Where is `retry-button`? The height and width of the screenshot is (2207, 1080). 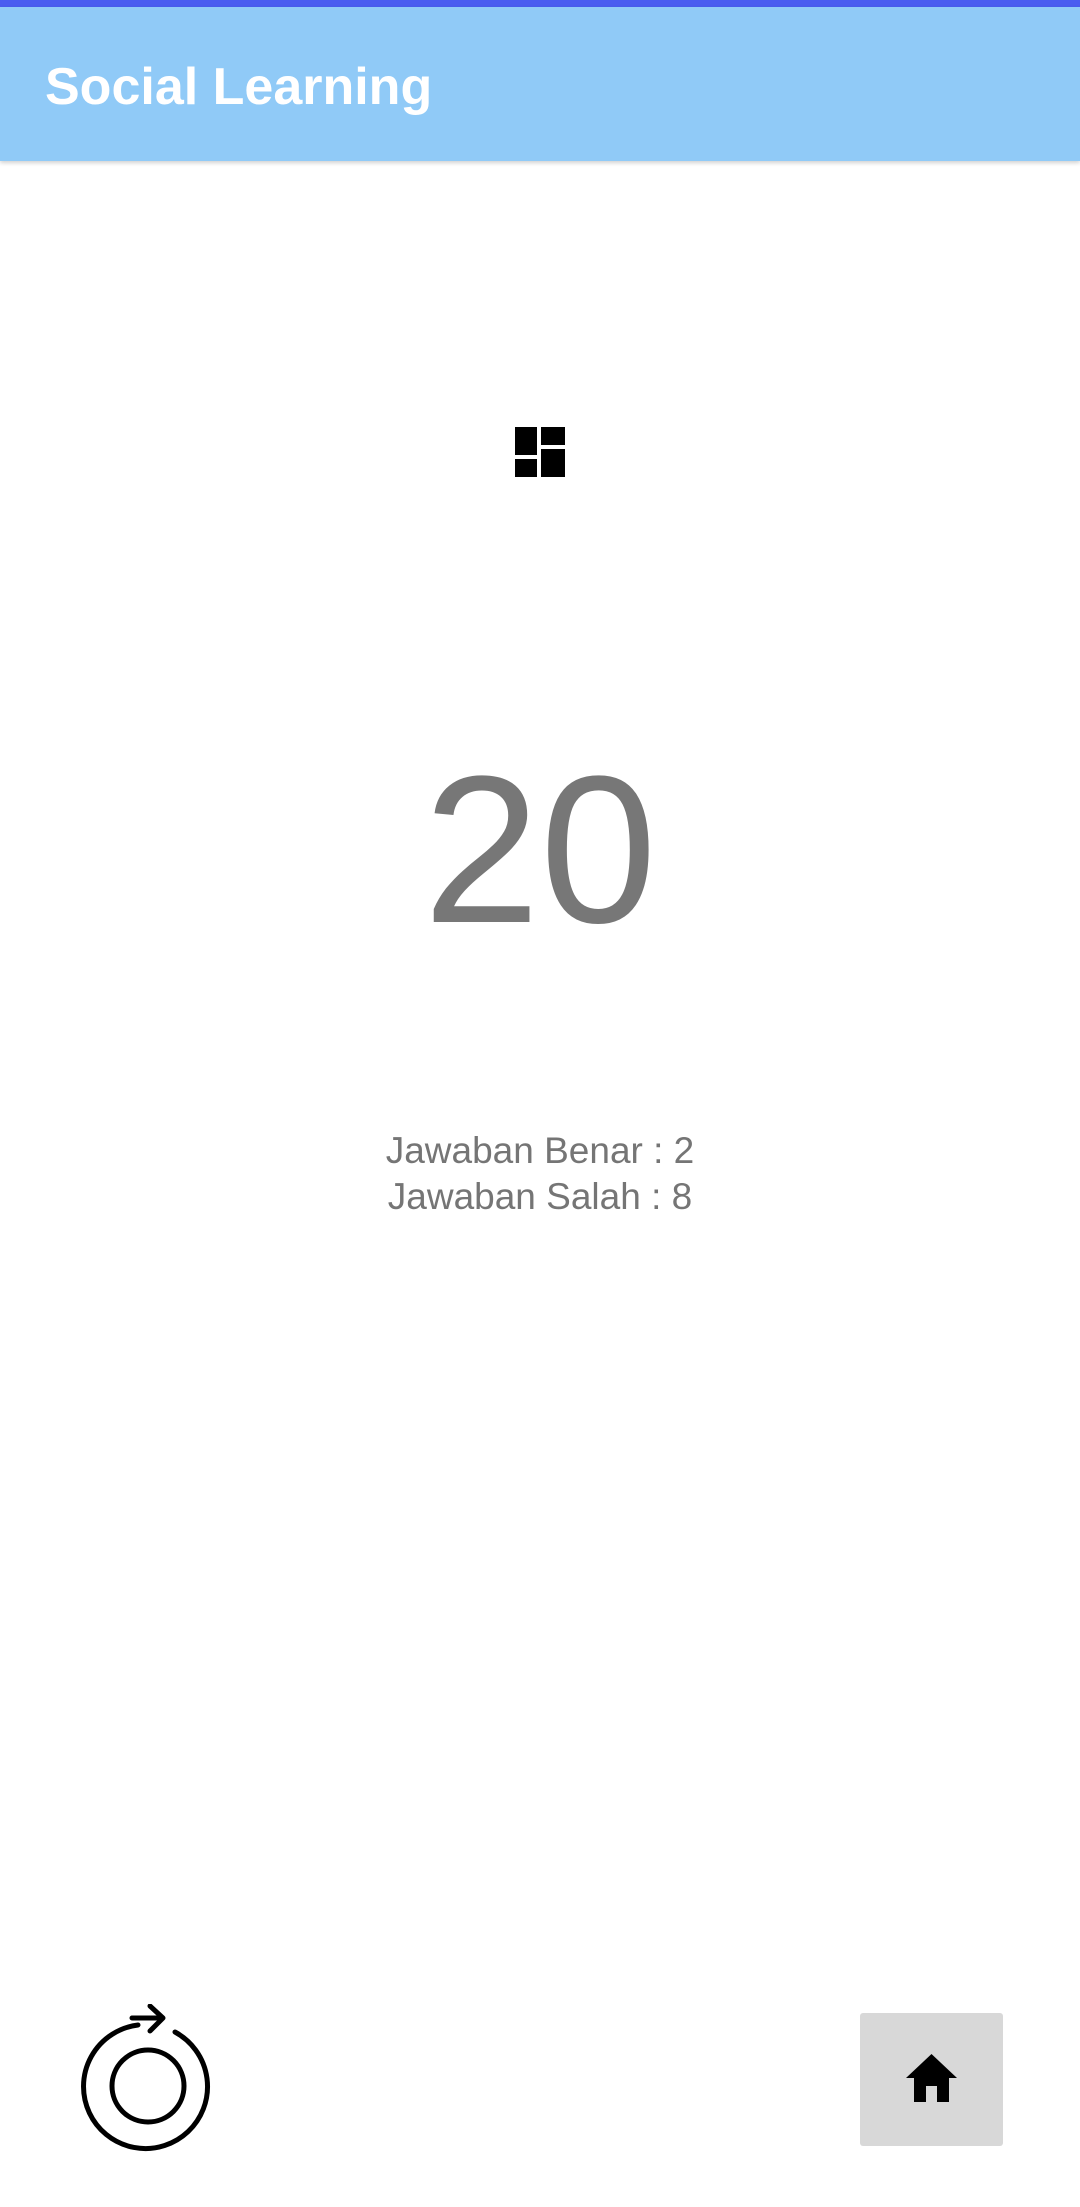
retry-button is located at coordinates (149, 2078).